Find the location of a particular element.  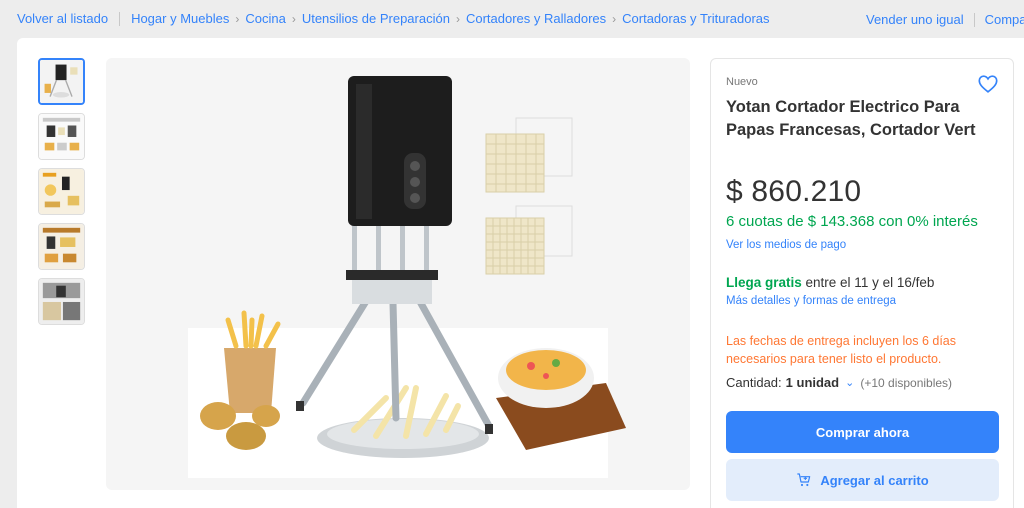

quantity-value: 1 unidad is located at coordinates (812, 382).